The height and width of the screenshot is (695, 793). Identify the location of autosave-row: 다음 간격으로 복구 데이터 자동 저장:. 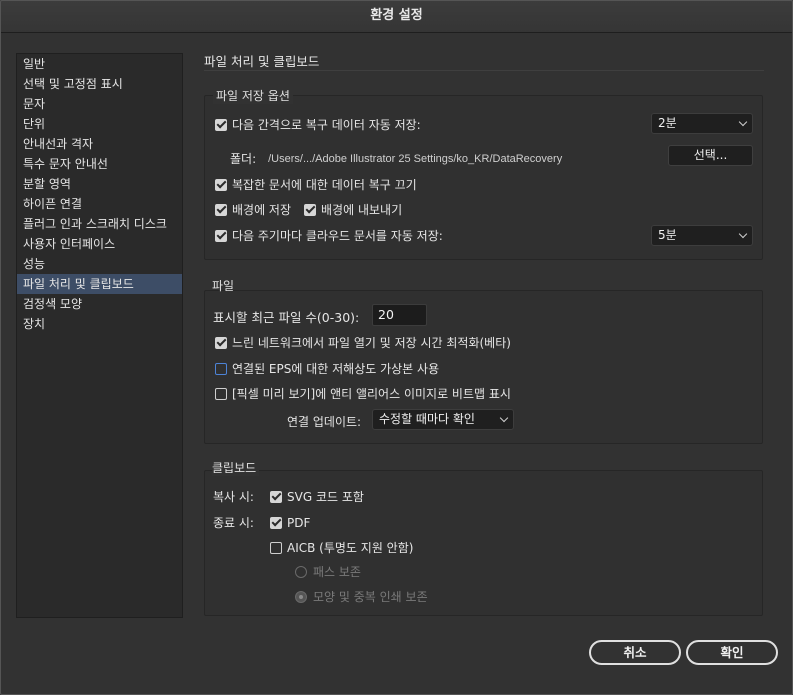
(318, 124).